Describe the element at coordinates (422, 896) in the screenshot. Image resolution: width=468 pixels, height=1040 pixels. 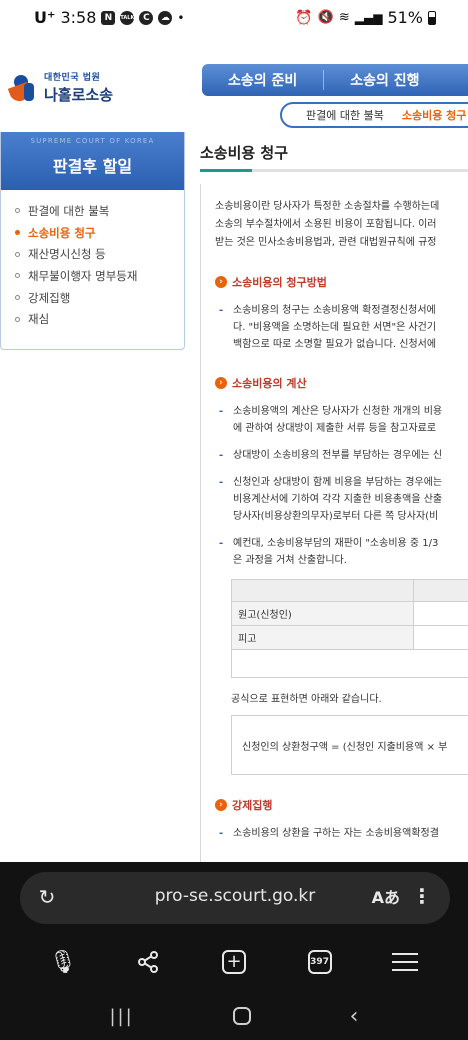
I see `more-vertical-icon: ⋮` at that location.